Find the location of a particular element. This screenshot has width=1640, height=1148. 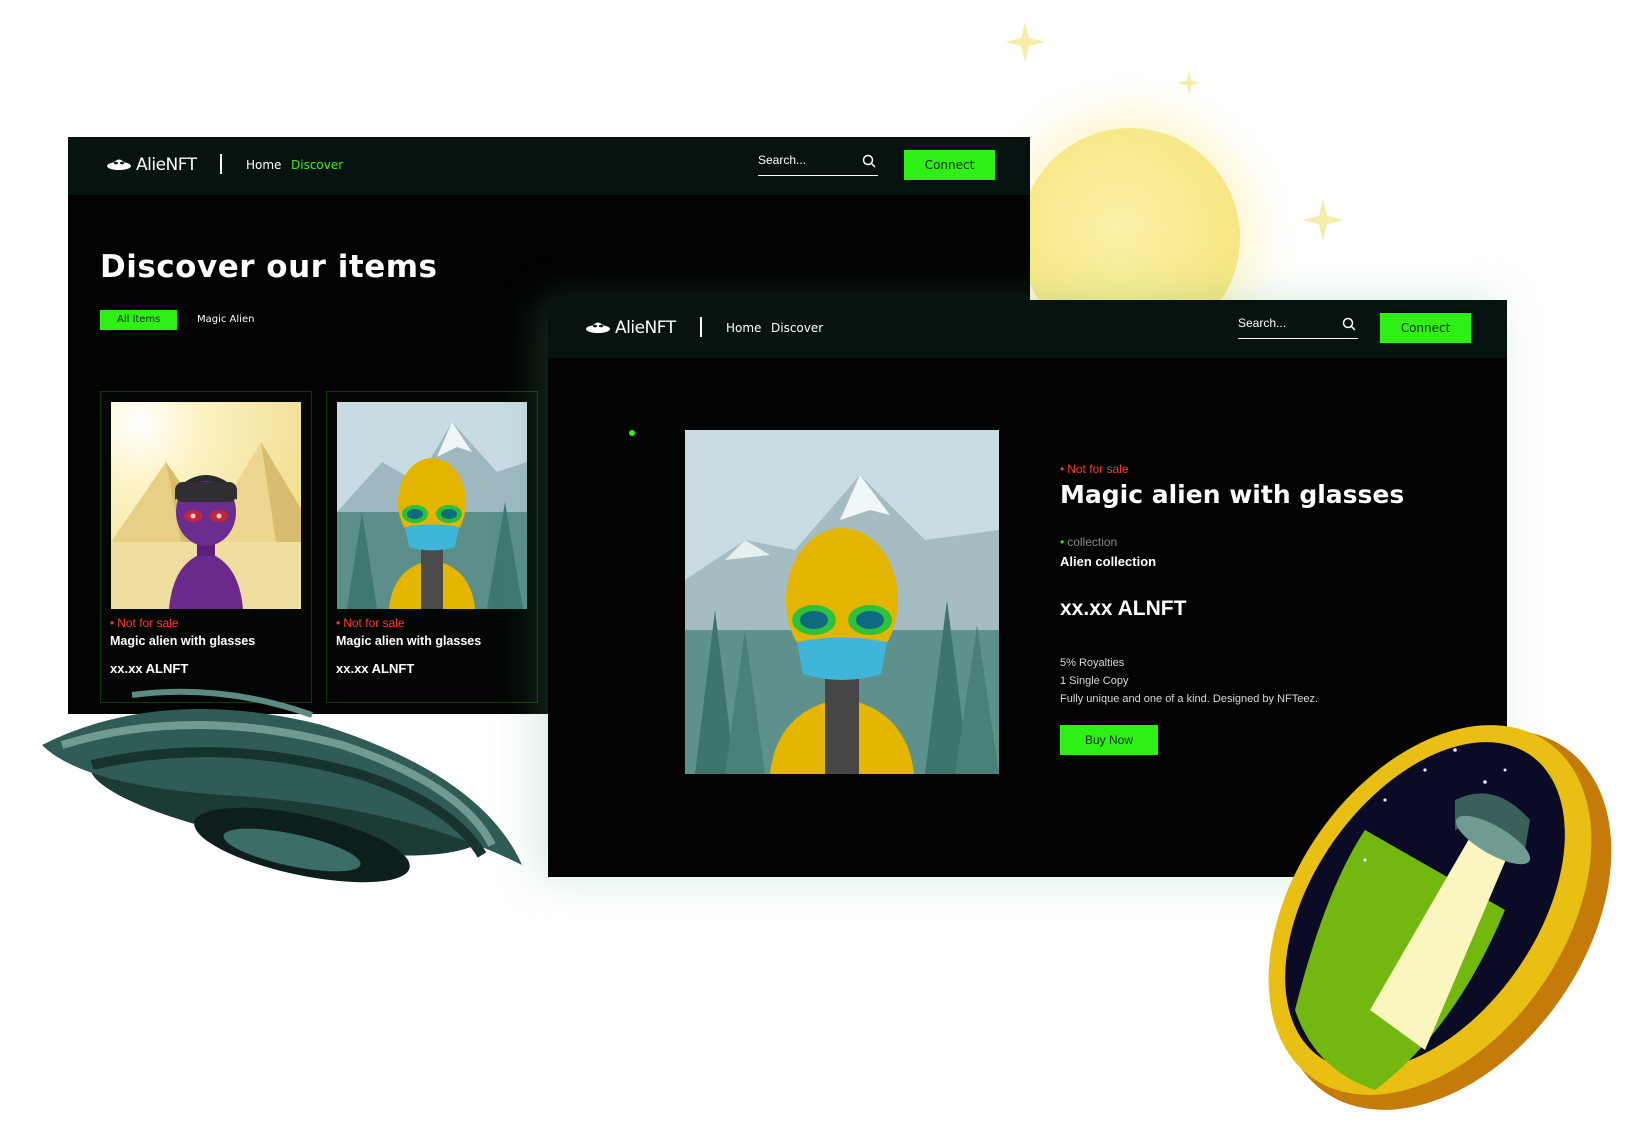

item-price: xx.xx ALNFT is located at coordinates (1123, 608).